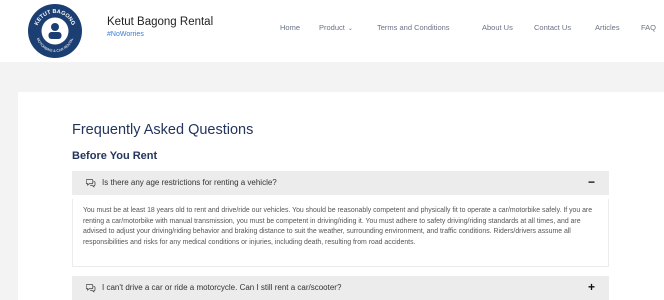 This screenshot has height=300, width=664. I want to click on nav-articles: Articles, so click(607, 27).